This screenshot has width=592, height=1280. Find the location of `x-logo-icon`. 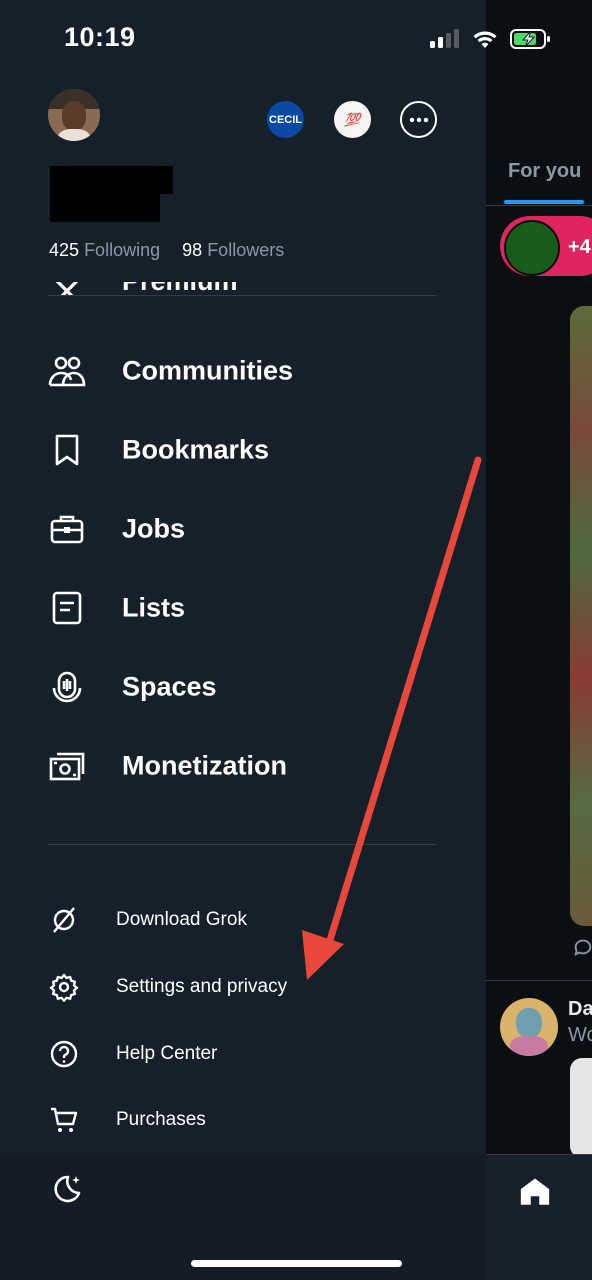

x-logo-icon is located at coordinates (67, 289).